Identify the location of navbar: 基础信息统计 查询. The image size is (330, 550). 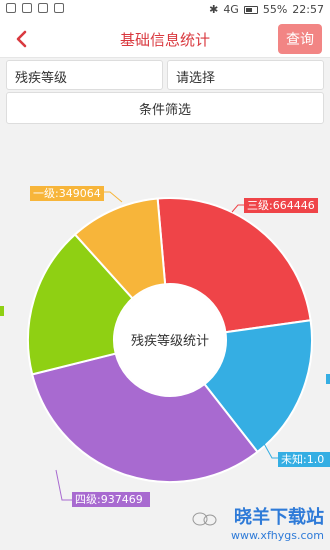
(165, 39).